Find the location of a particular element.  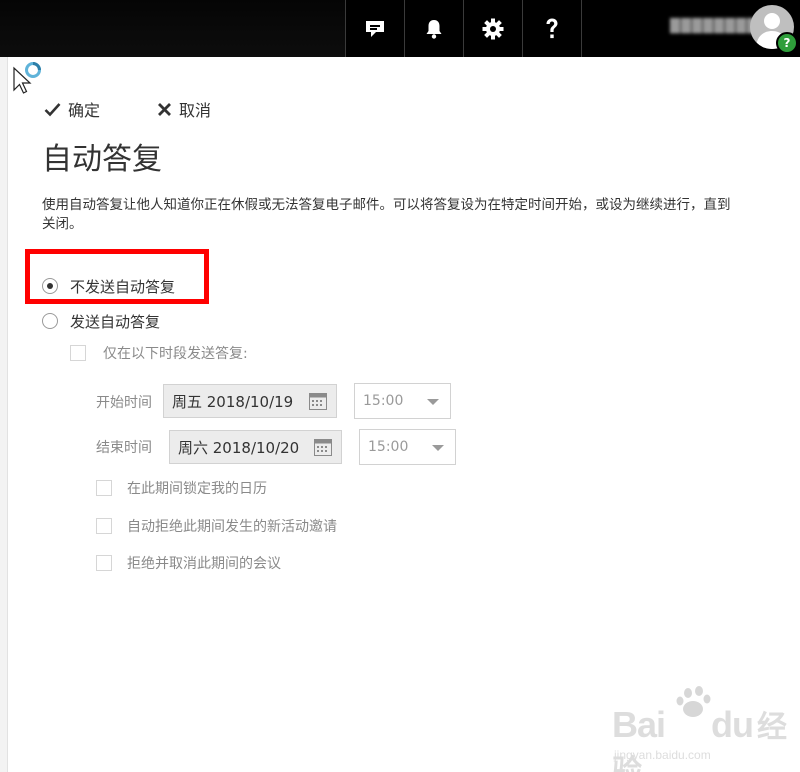

decline-new-invites-label: 自动拒绝此期间发生的新活动邀请 is located at coordinates (232, 527).